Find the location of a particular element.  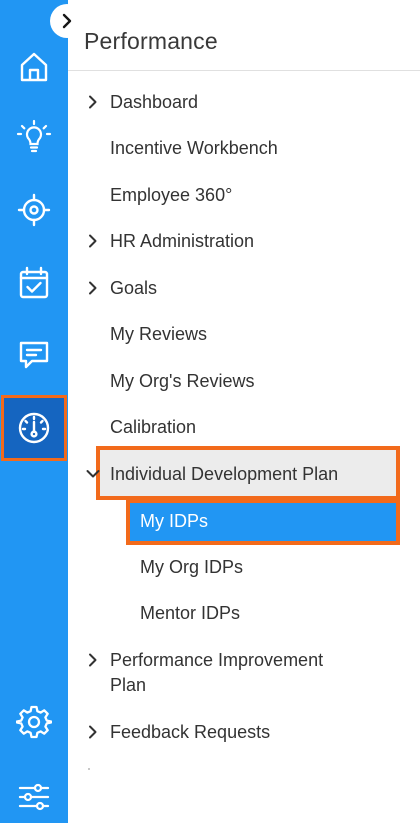

menu-item-label: My Org's Reviews is located at coordinates (182, 381).